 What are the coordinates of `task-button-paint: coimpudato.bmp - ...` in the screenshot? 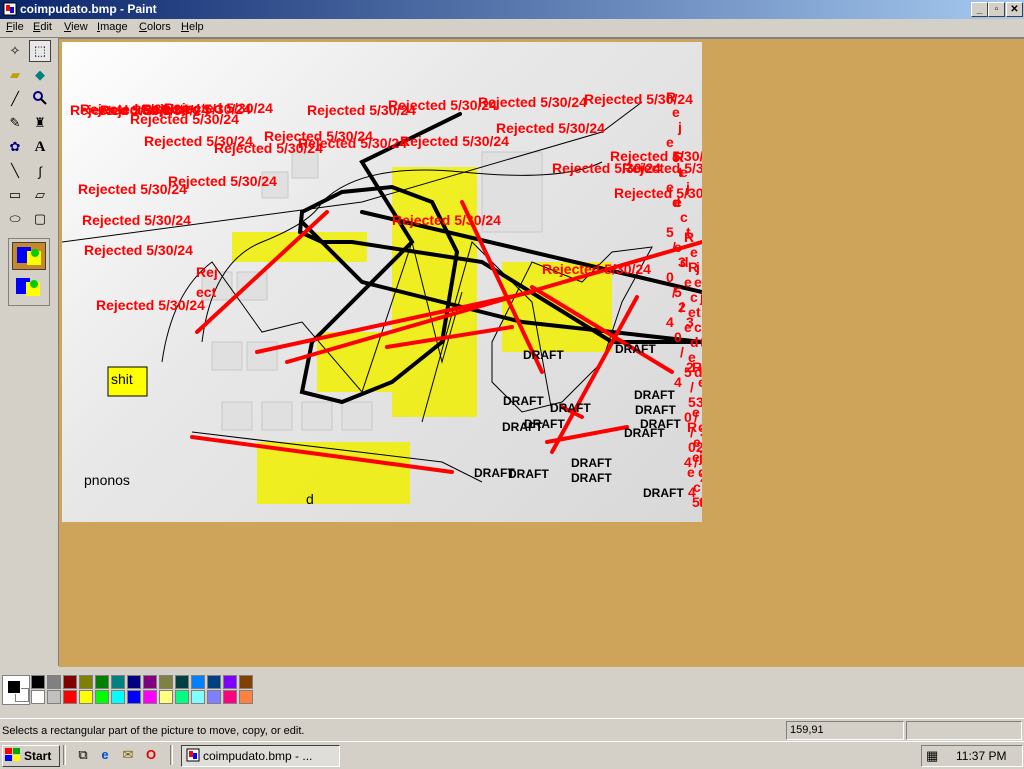 It's located at (260, 756).